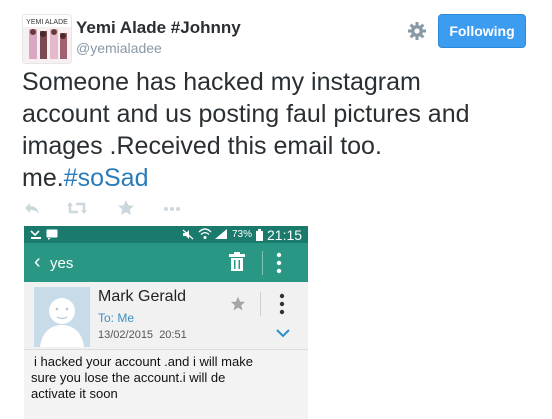 This screenshot has width=552, height=419. Describe the element at coordinates (128, 377) in the screenshot. I see `email-body-line: sure you lose the account.i will de` at that location.